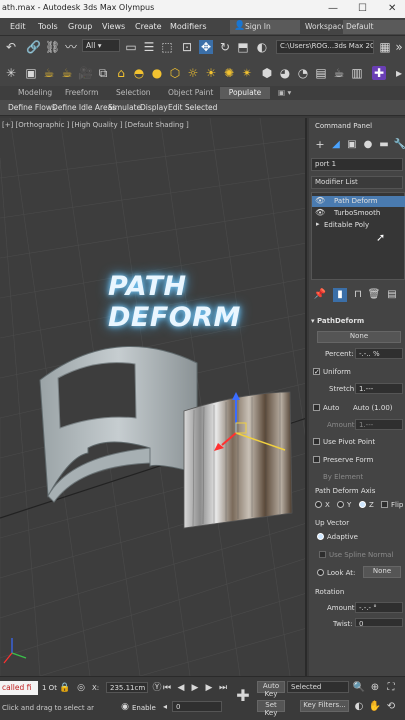 This screenshot has height=720, width=405. What do you see at coordinates (113, 26) in the screenshot?
I see `menu-views: Views` at bounding box center [113, 26].